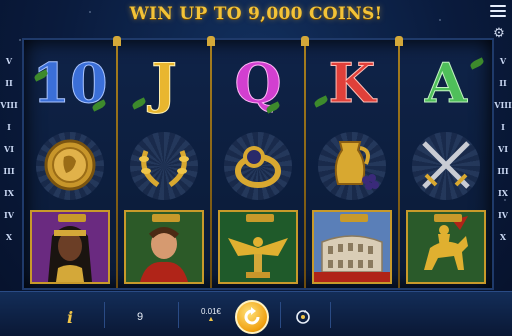 The image size is (512, 336). I want to click on reel-1: 10, so click(70, 164).